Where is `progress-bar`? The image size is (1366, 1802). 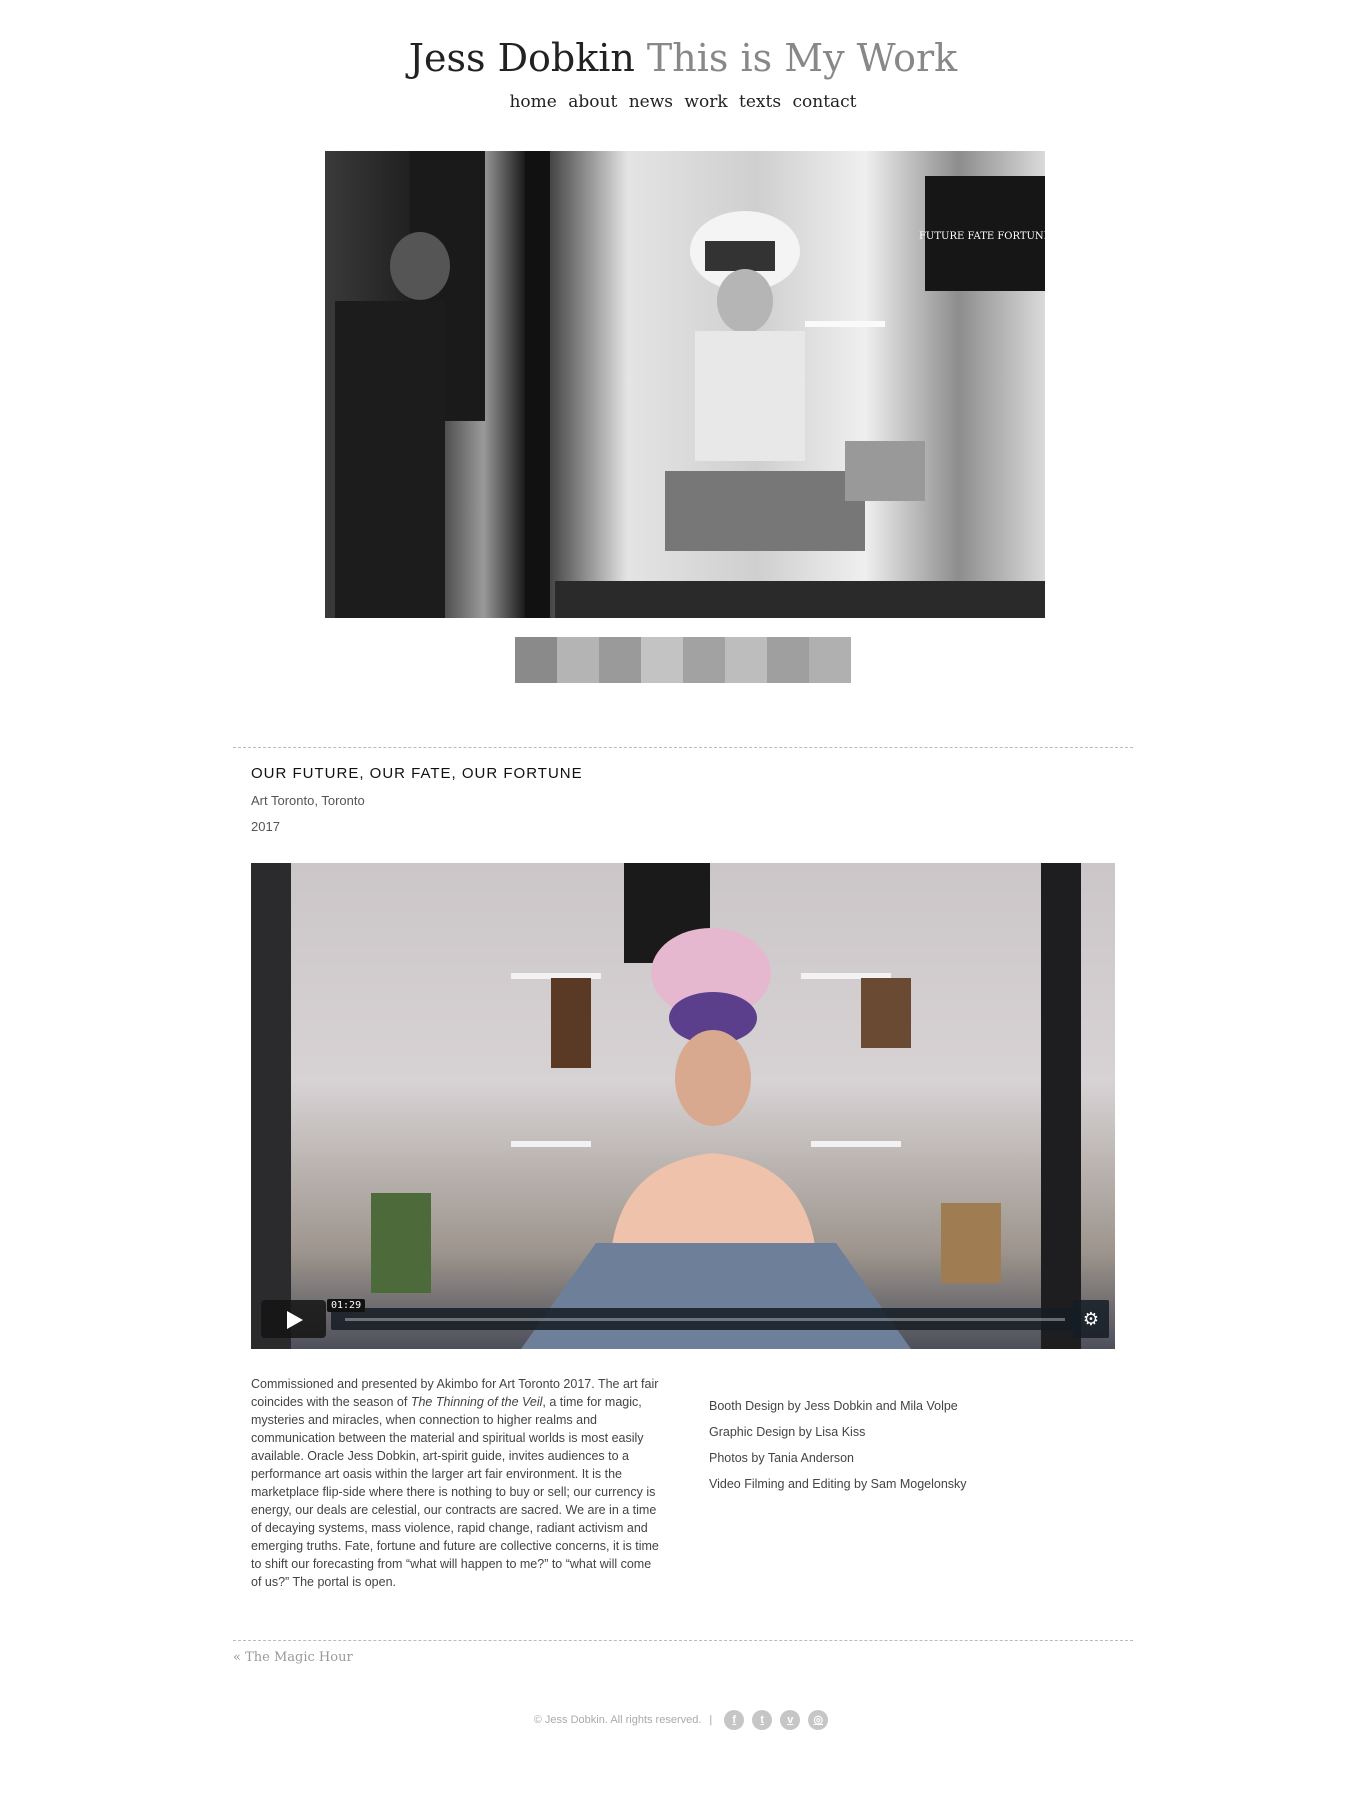
progress-bar is located at coordinates (706, 1319).